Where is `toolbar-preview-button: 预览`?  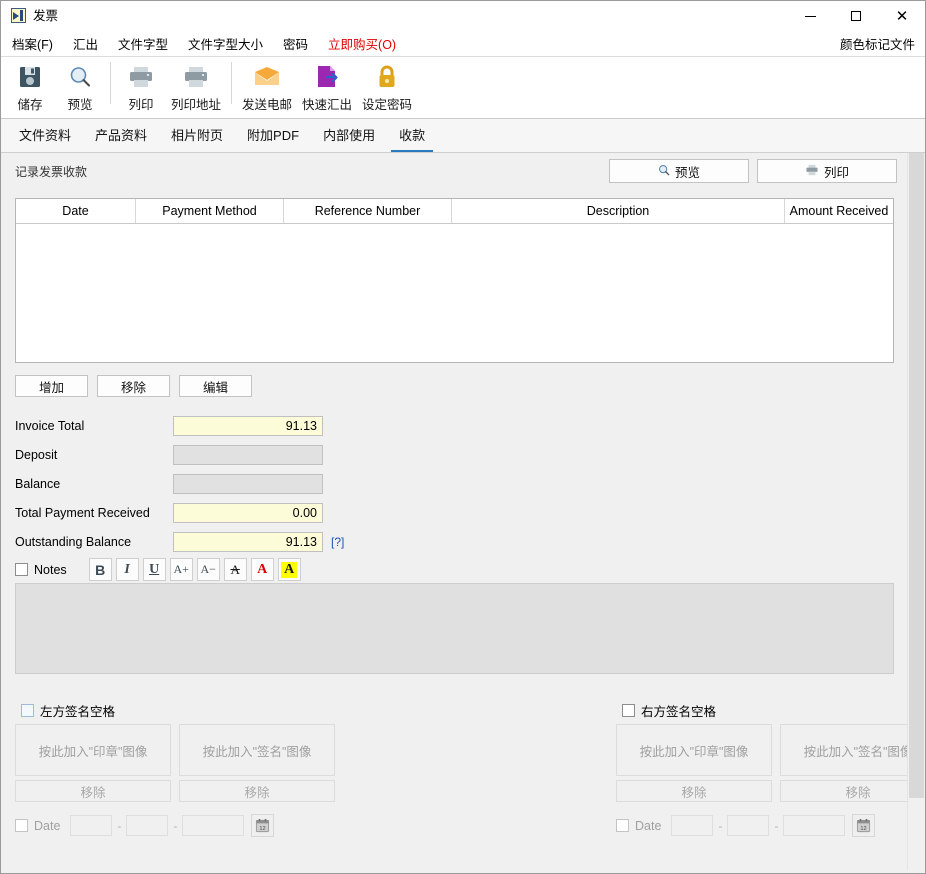 toolbar-preview-button: 预览 is located at coordinates (80, 85).